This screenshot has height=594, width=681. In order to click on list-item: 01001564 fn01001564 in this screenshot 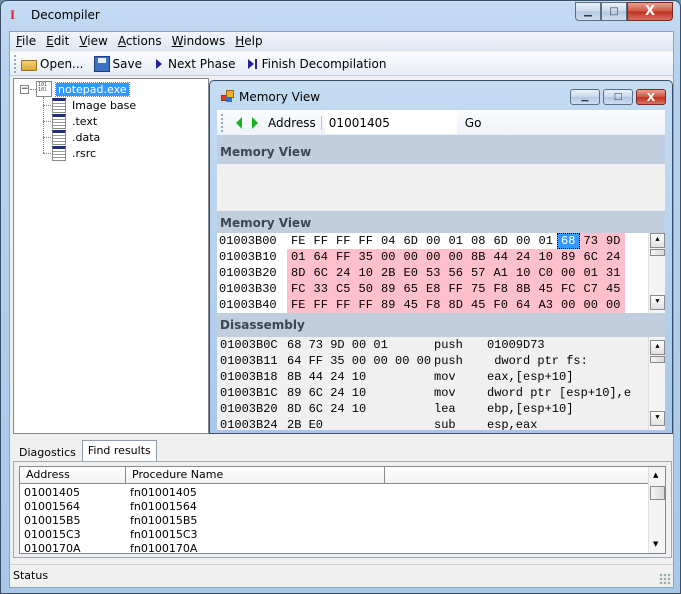, I will do `click(108, 507)`.